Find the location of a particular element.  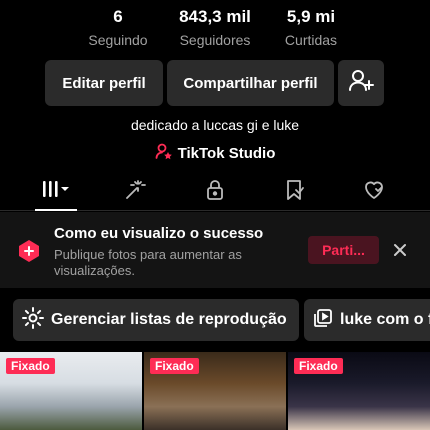

add-friend-button is located at coordinates (361, 83).